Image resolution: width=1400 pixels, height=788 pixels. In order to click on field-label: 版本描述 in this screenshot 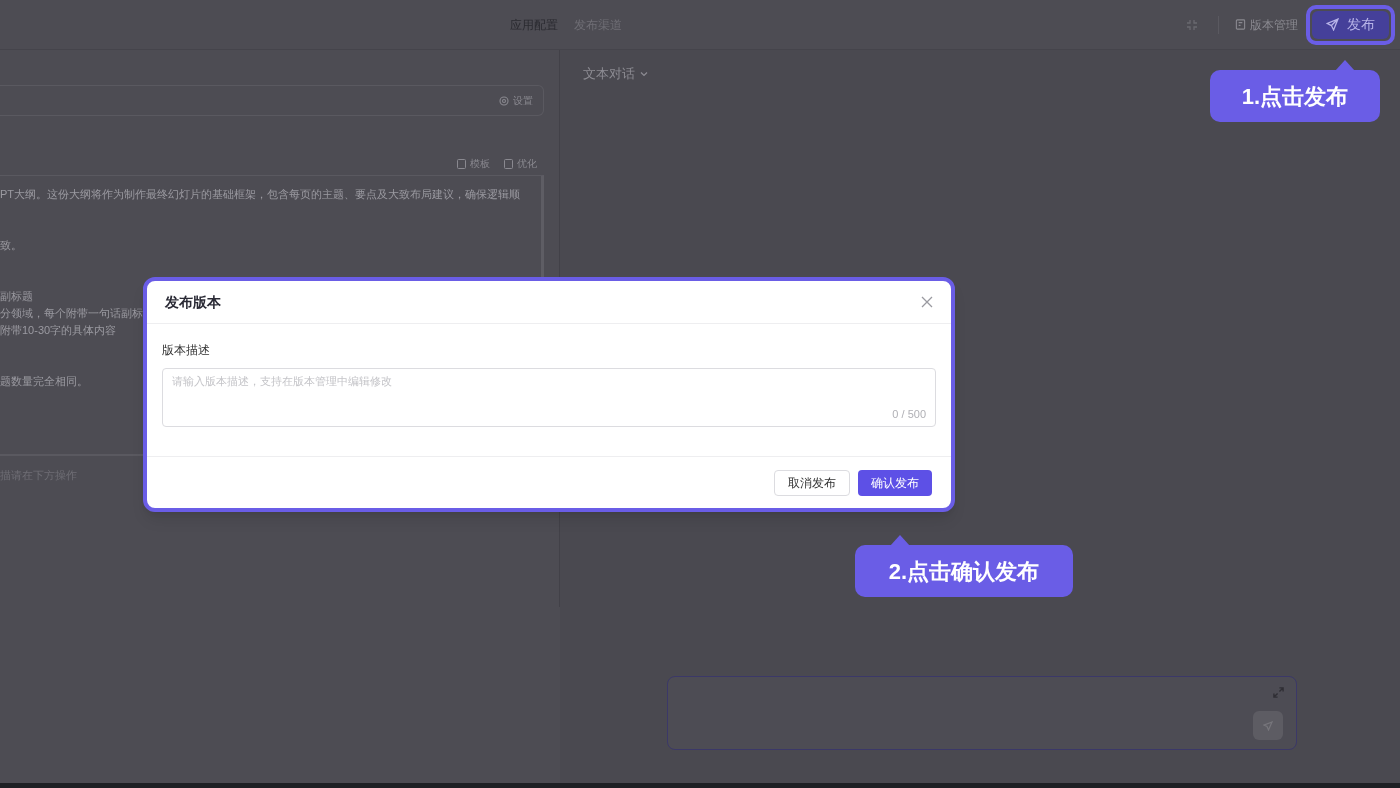, I will do `click(186, 350)`.